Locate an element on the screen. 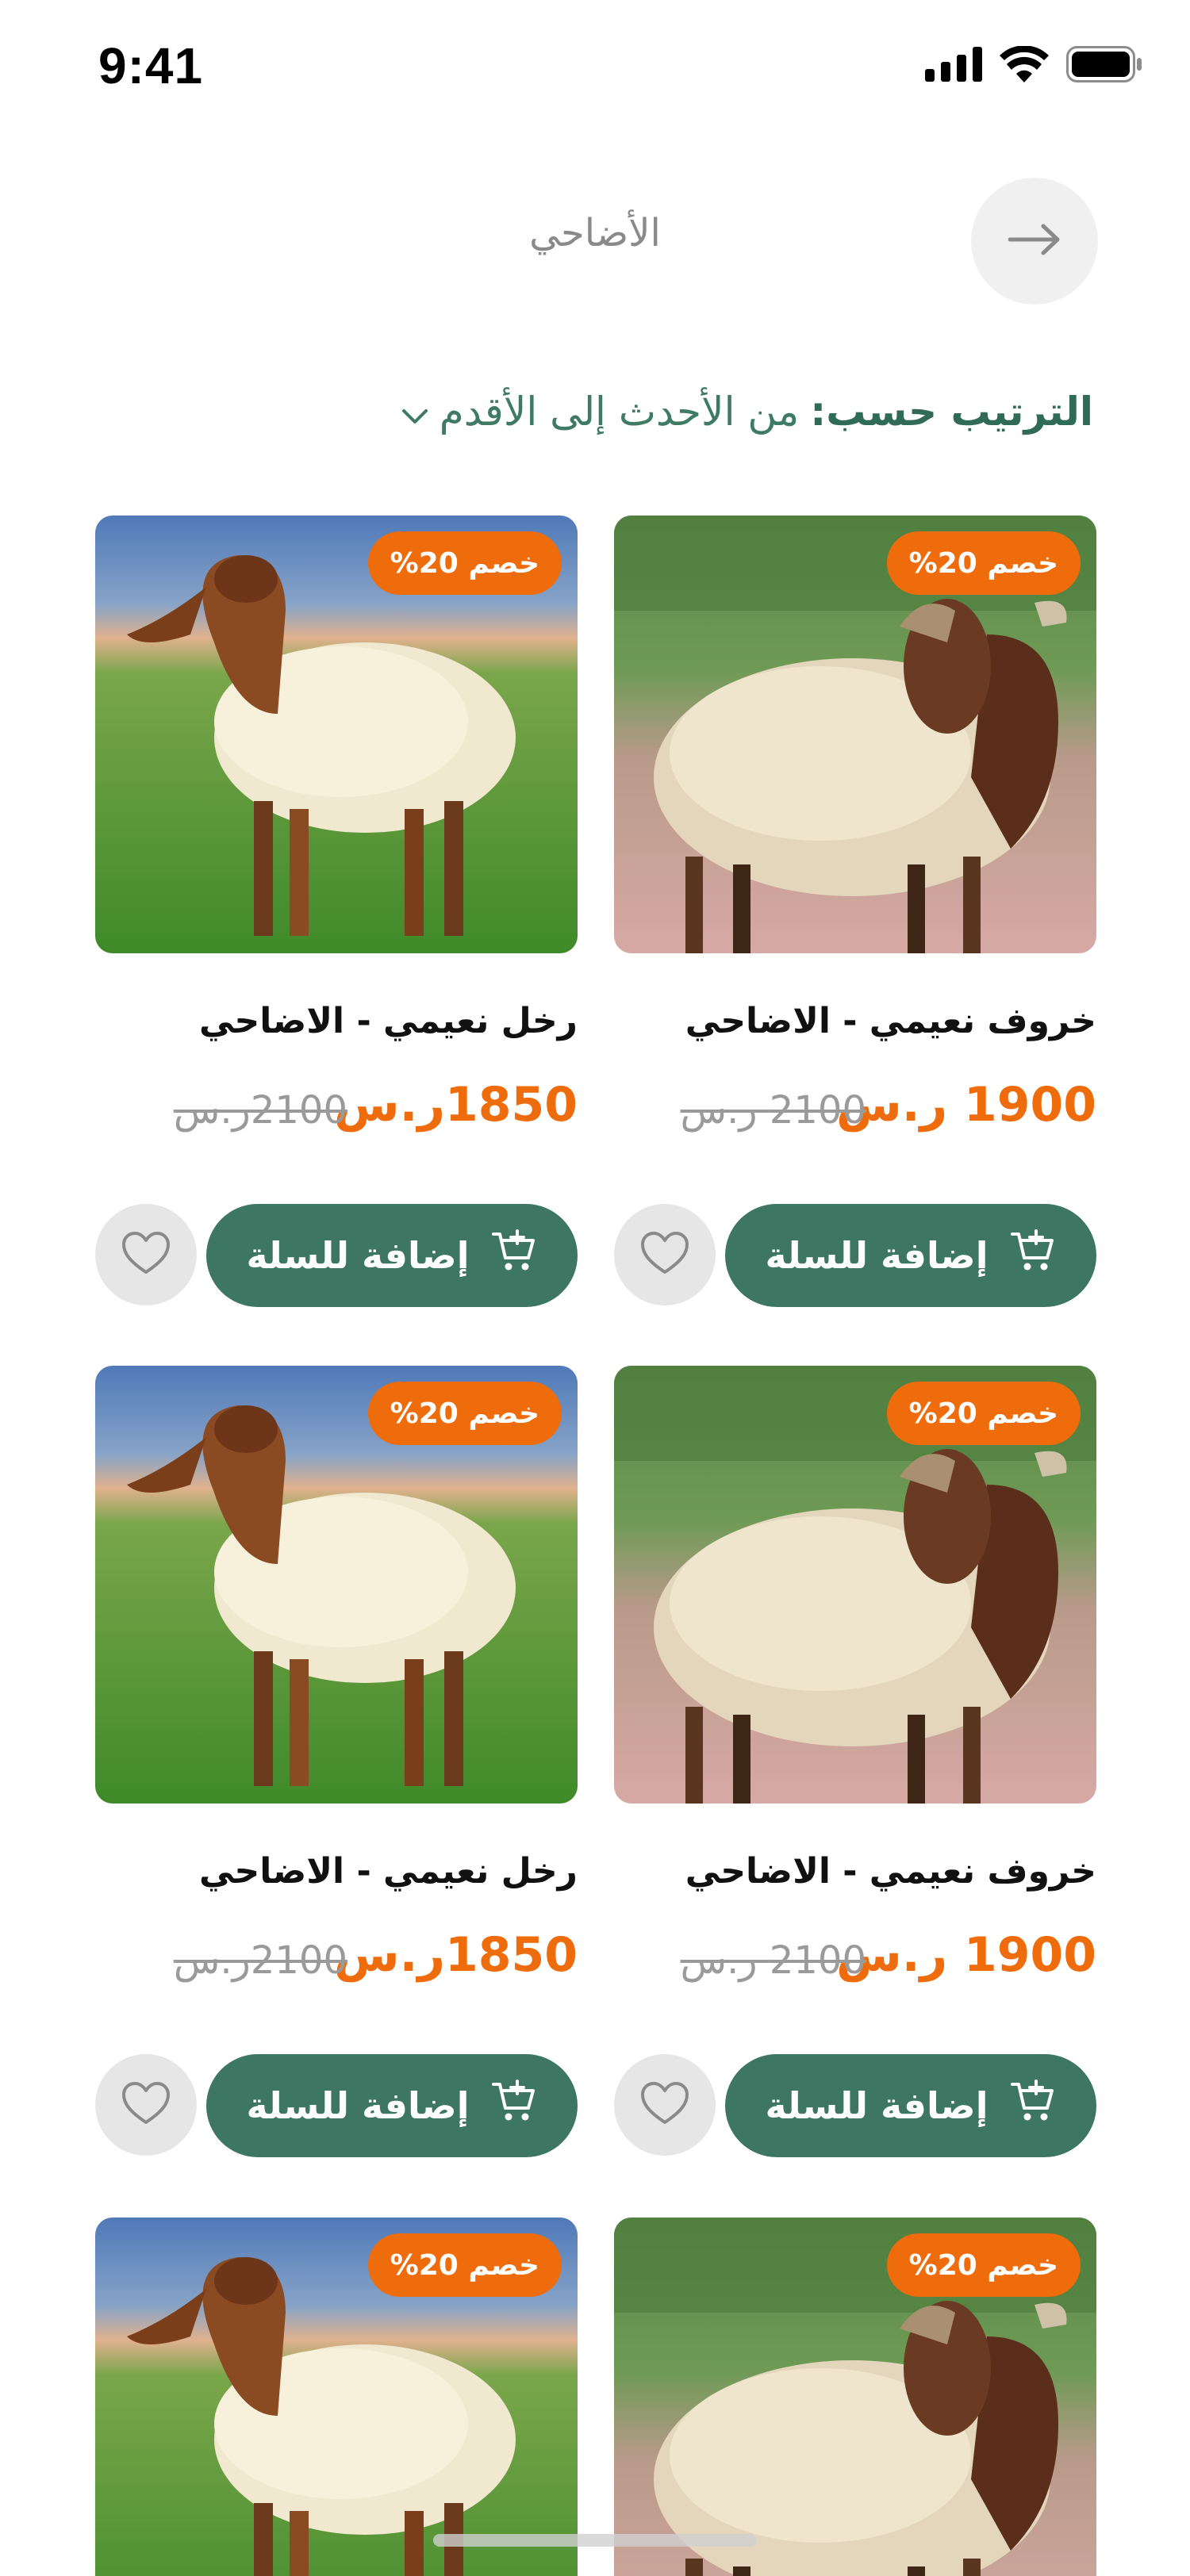  sort-control: الترتيب حسب: من الأحدث إلى الأقدم is located at coordinates (747, 412).